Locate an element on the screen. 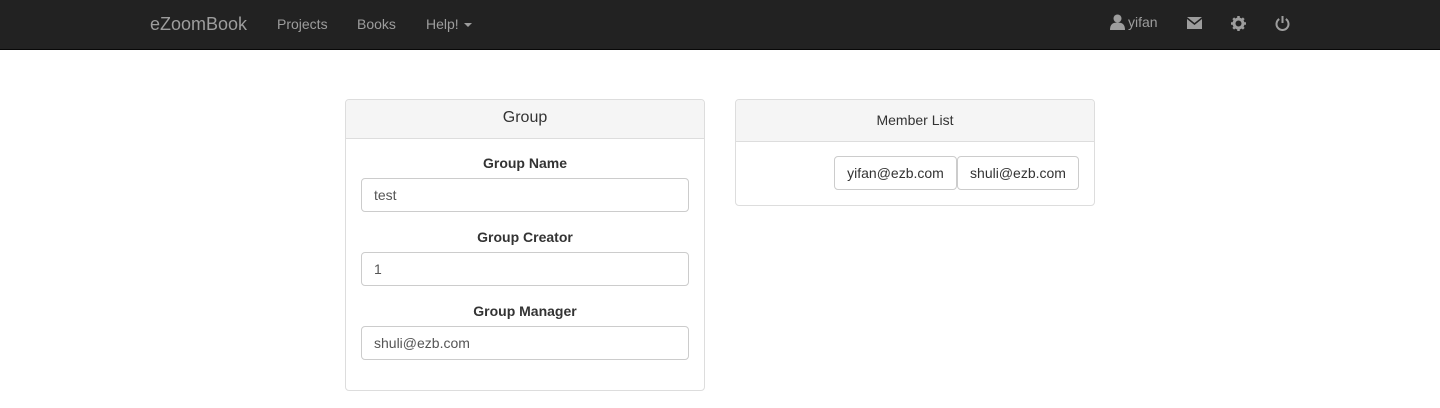 The image size is (1440, 408). nav-books: Books is located at coordinates (376, 24).